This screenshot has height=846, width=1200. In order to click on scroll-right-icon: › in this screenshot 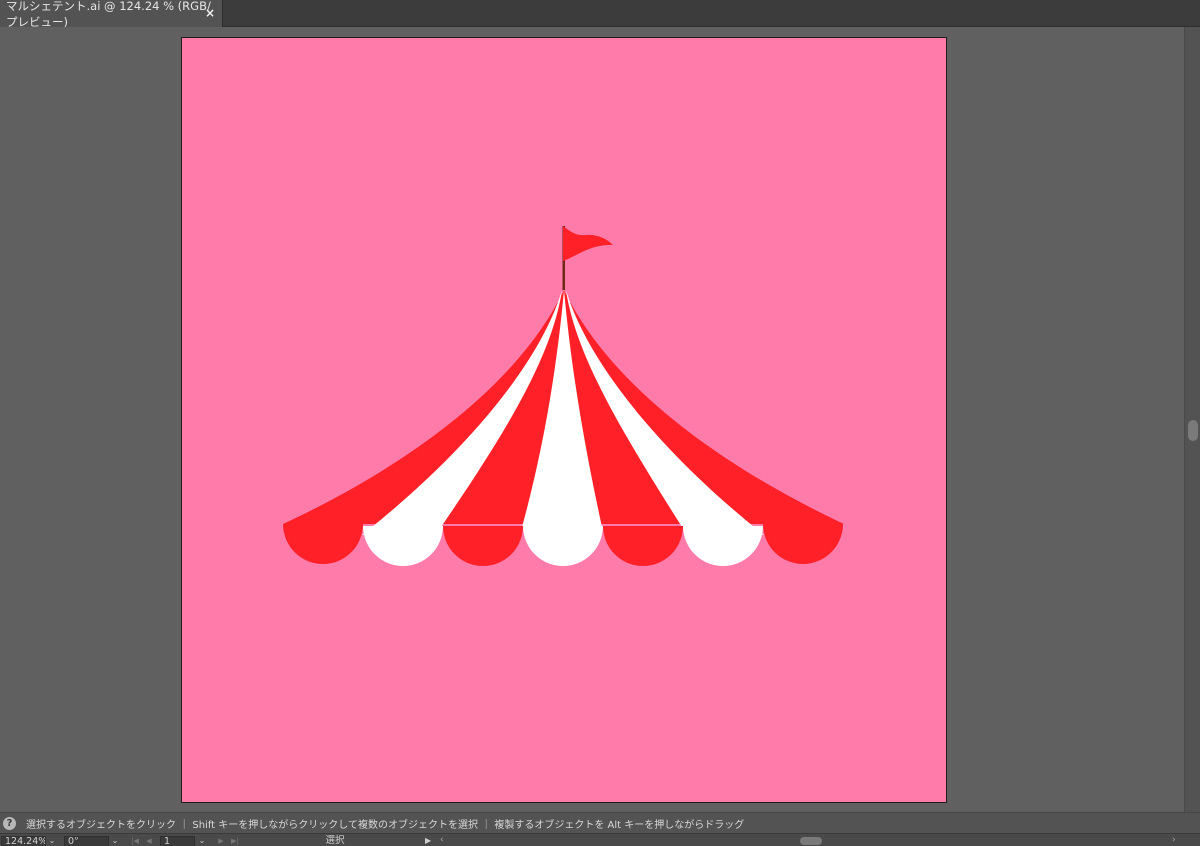, I will do `click(1174, 840)`.